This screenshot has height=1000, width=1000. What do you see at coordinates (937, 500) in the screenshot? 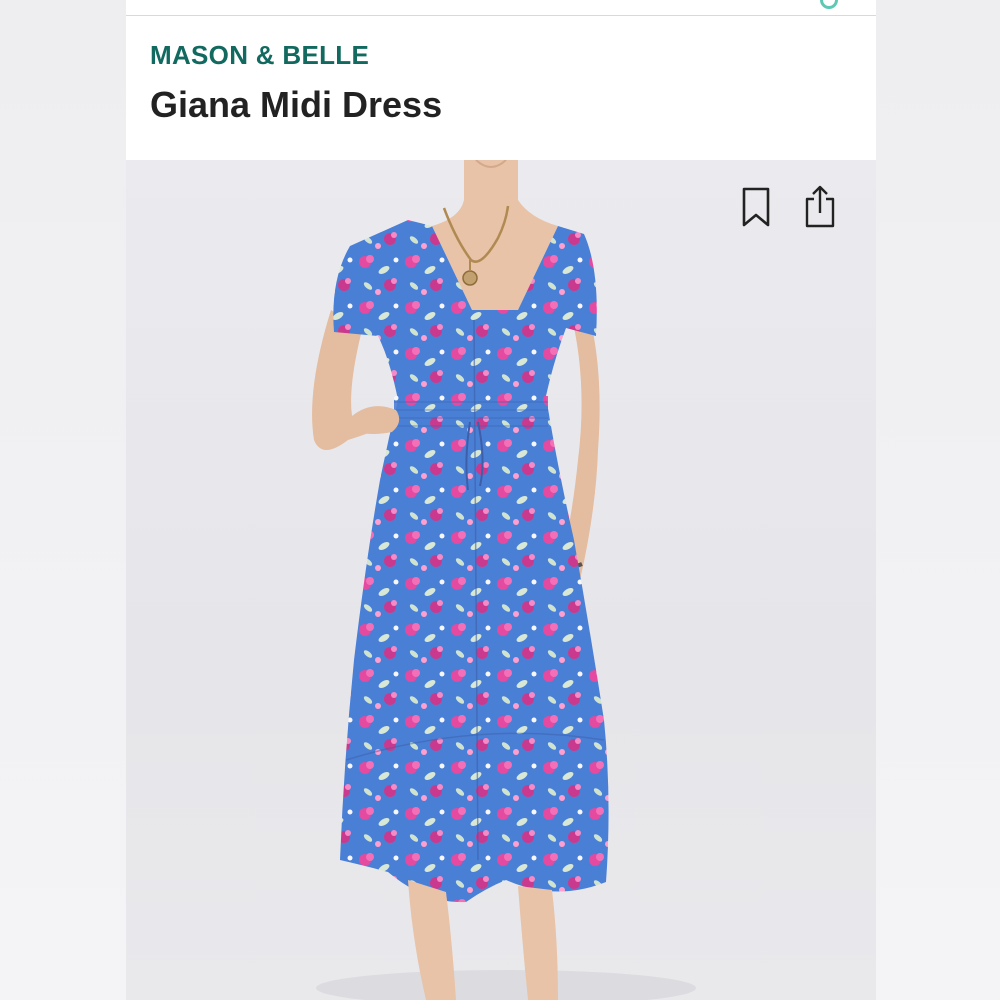
I see `background-right` at bounding box center [937, 500].